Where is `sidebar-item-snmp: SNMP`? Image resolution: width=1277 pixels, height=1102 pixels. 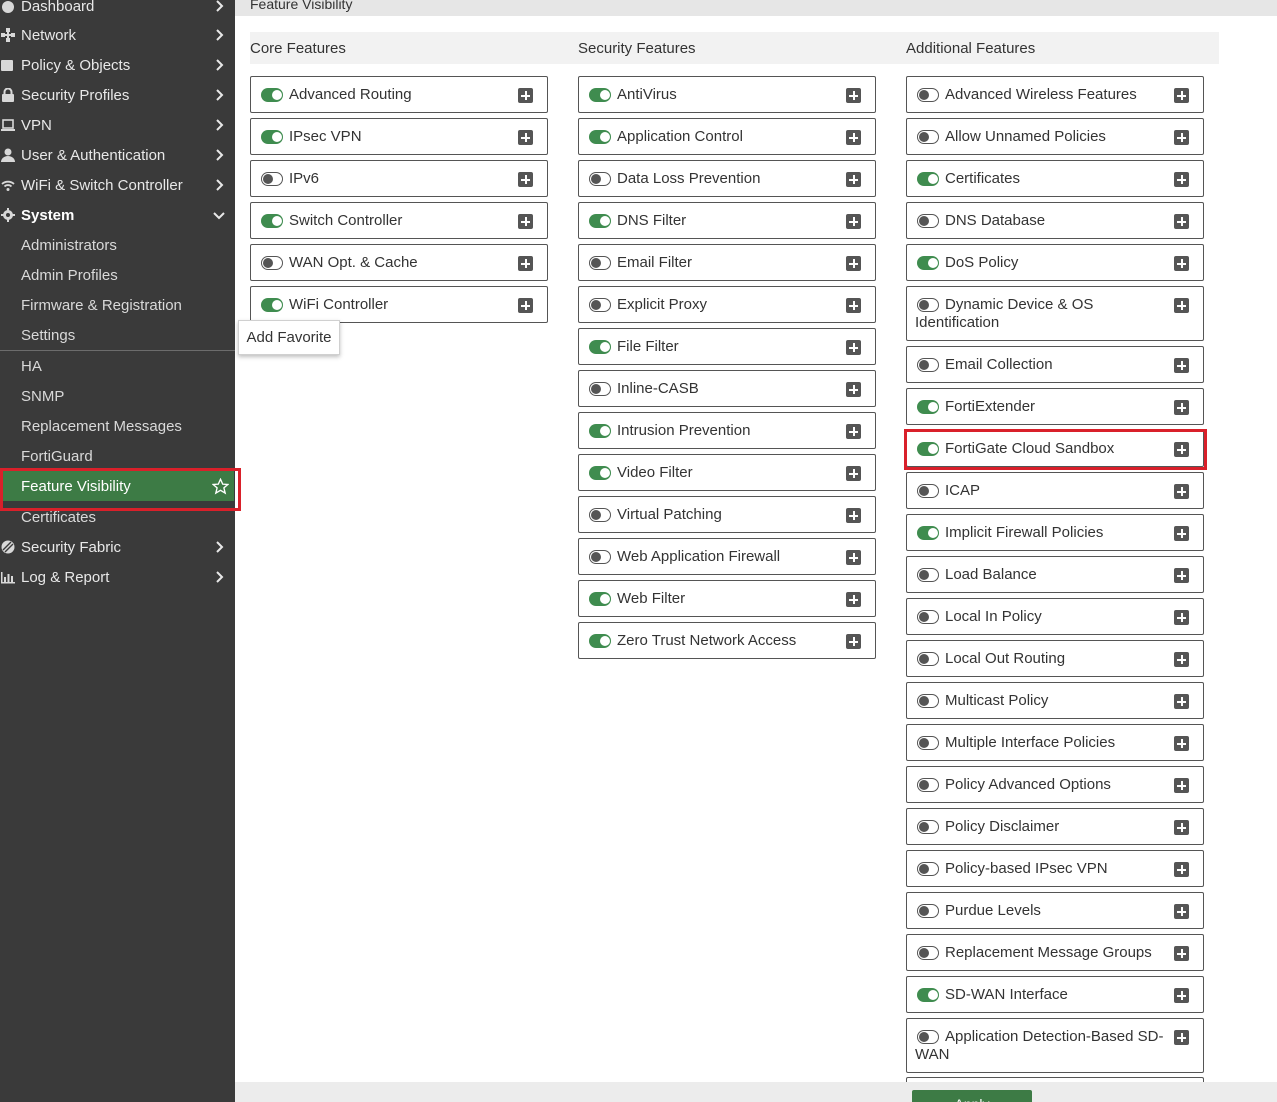
sidebar-item-snmp: SNMP is located at coordinates (117, 396).